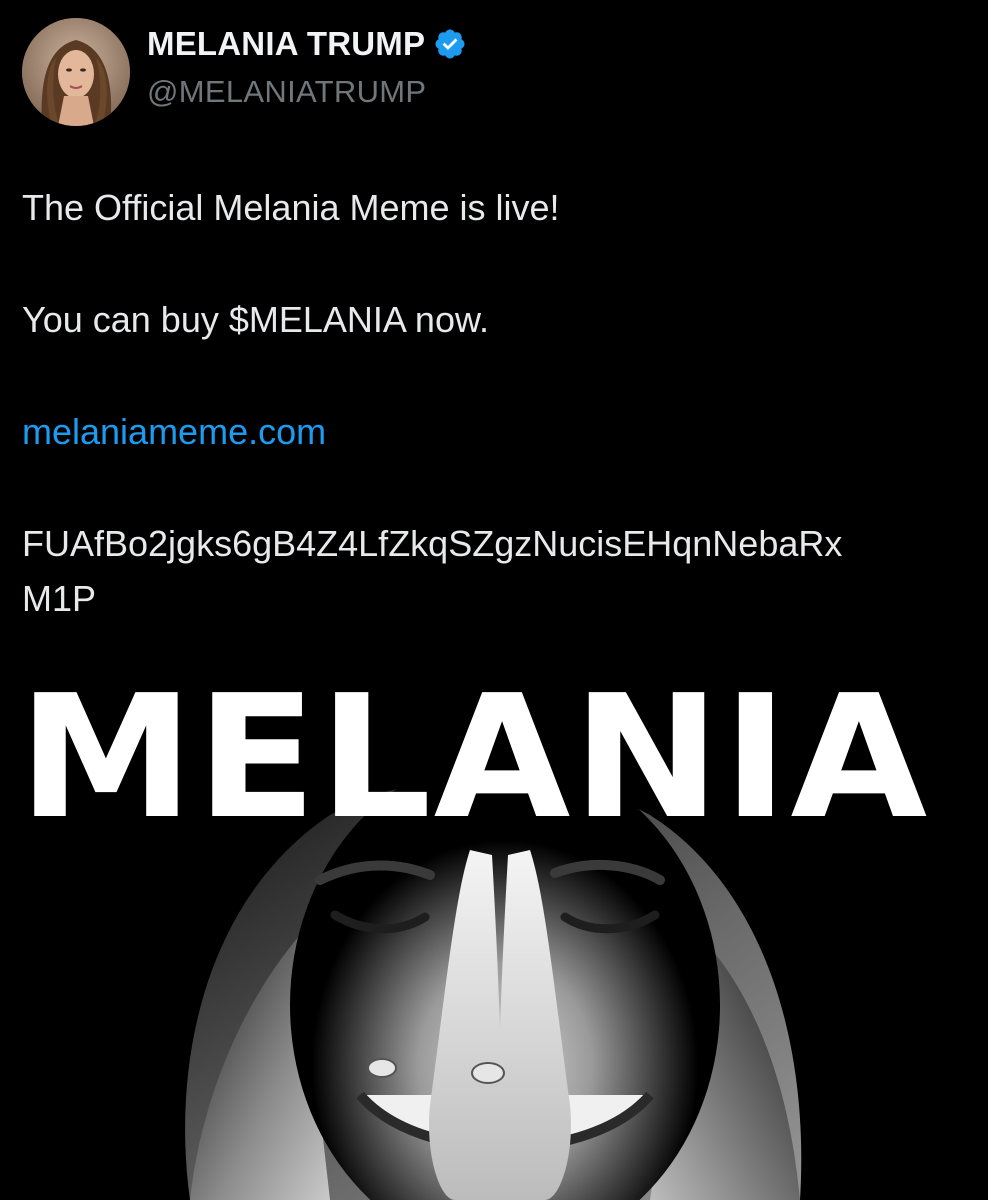 The image size is (988, 1200). Describe the element at coordinates (174, 432) in the screenshot. I see `tweet-link: melaniameme.com` at that location.